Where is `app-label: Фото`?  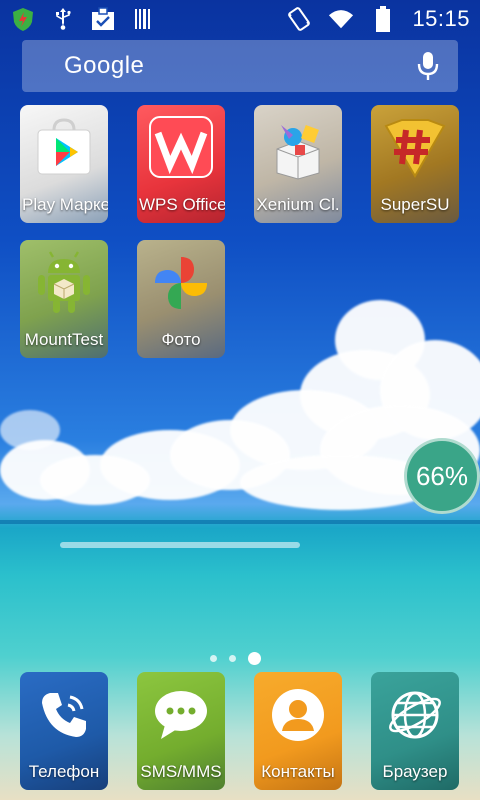 app-label: Фото is located at coordinates (181, 339).